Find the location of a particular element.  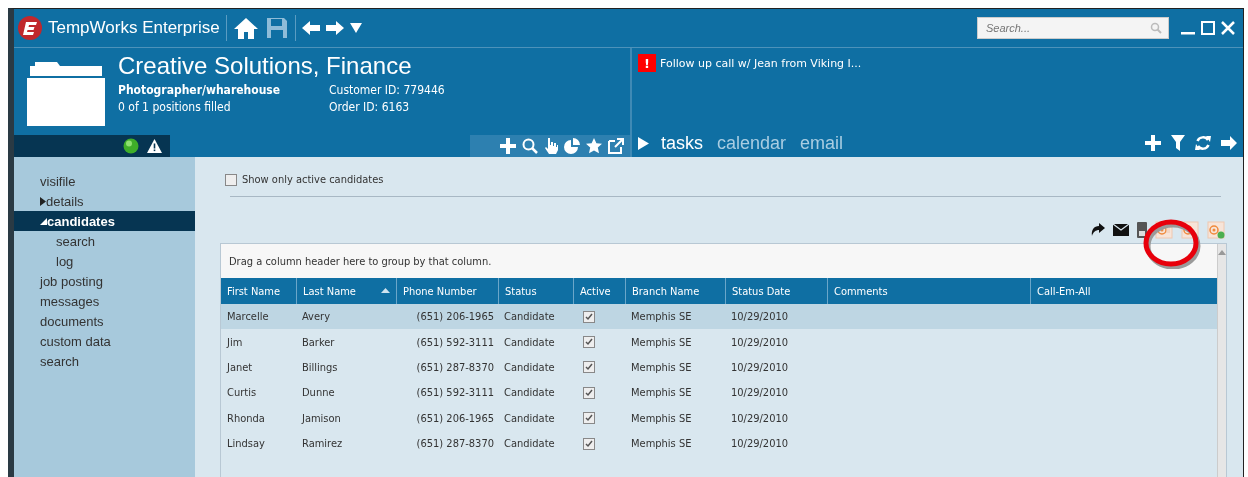

table-cell-text: Billings is located at coordinates (320, 367).